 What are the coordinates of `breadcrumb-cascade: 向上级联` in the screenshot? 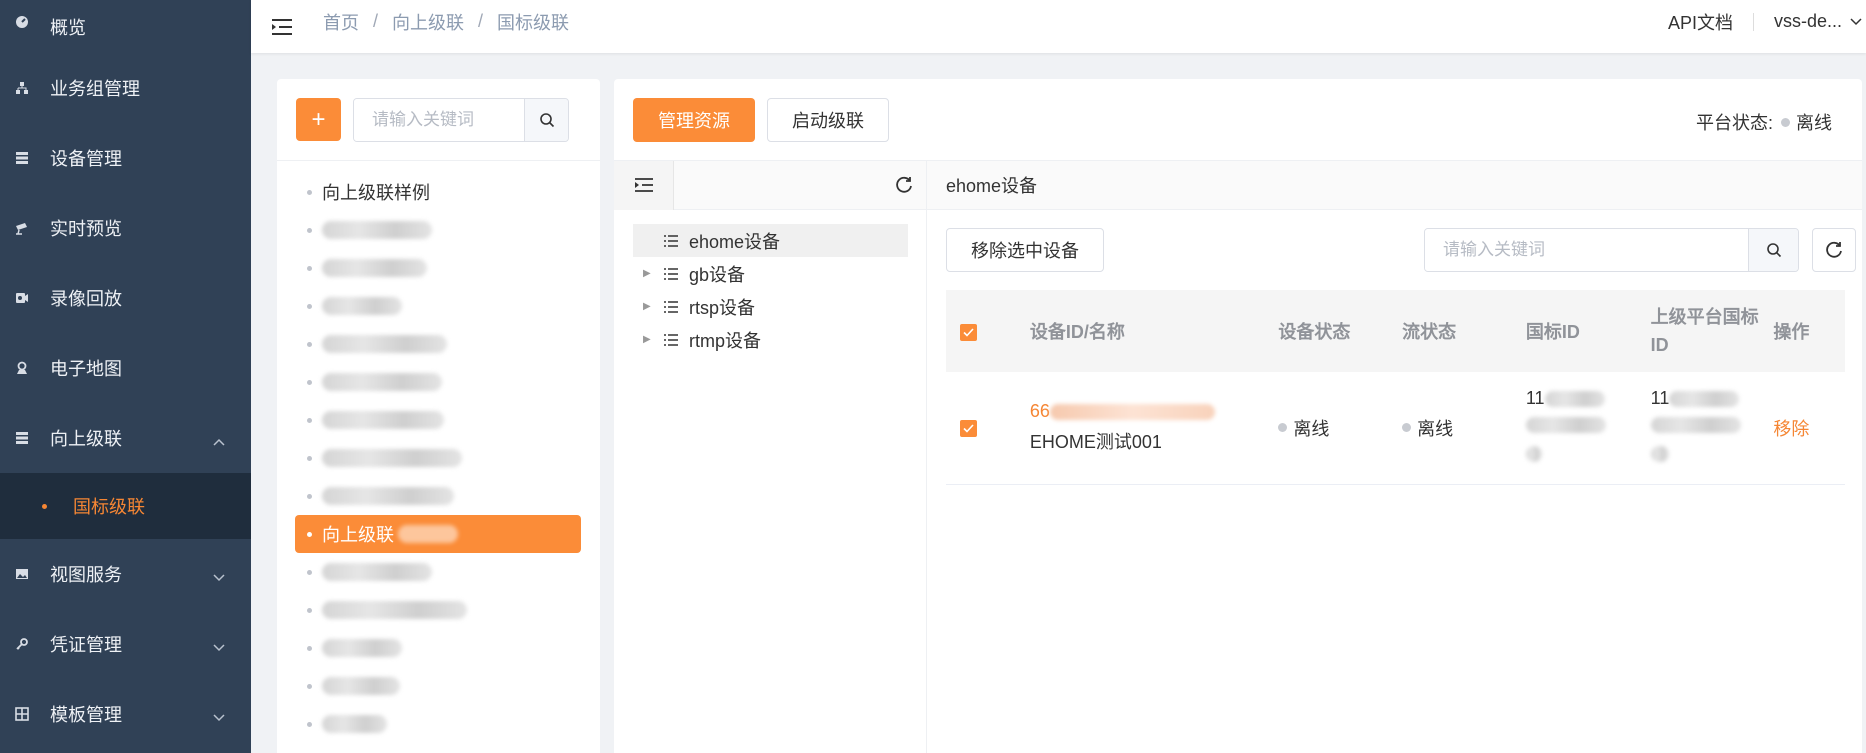 It's located at (428, 22).